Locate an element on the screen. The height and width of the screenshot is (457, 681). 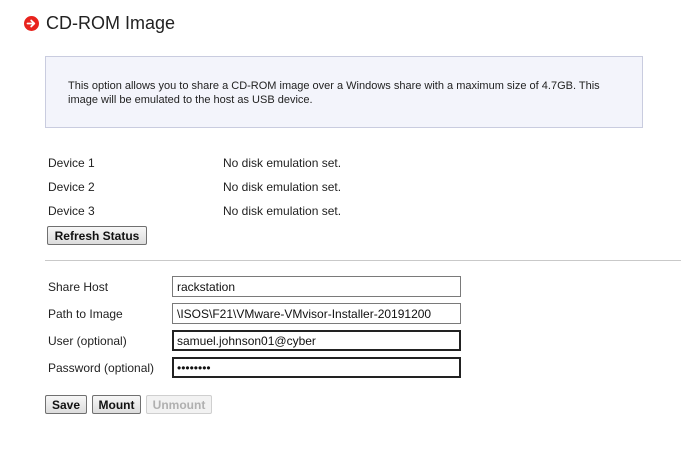
share-host-label: Share Host is located at coordinates (78, 287).